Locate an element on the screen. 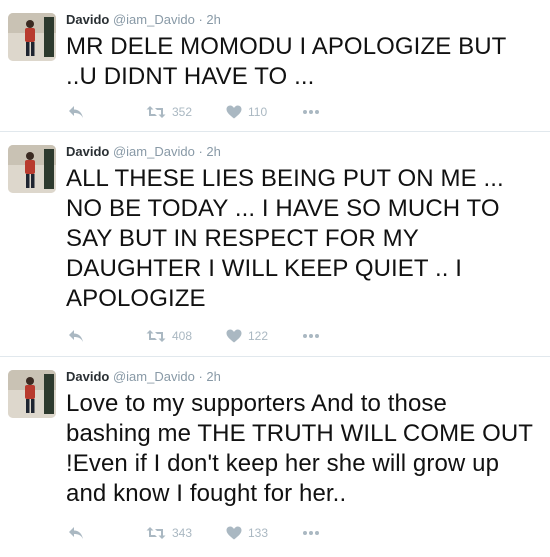  retweet-button: 408 is located at coordinates (169, 336).